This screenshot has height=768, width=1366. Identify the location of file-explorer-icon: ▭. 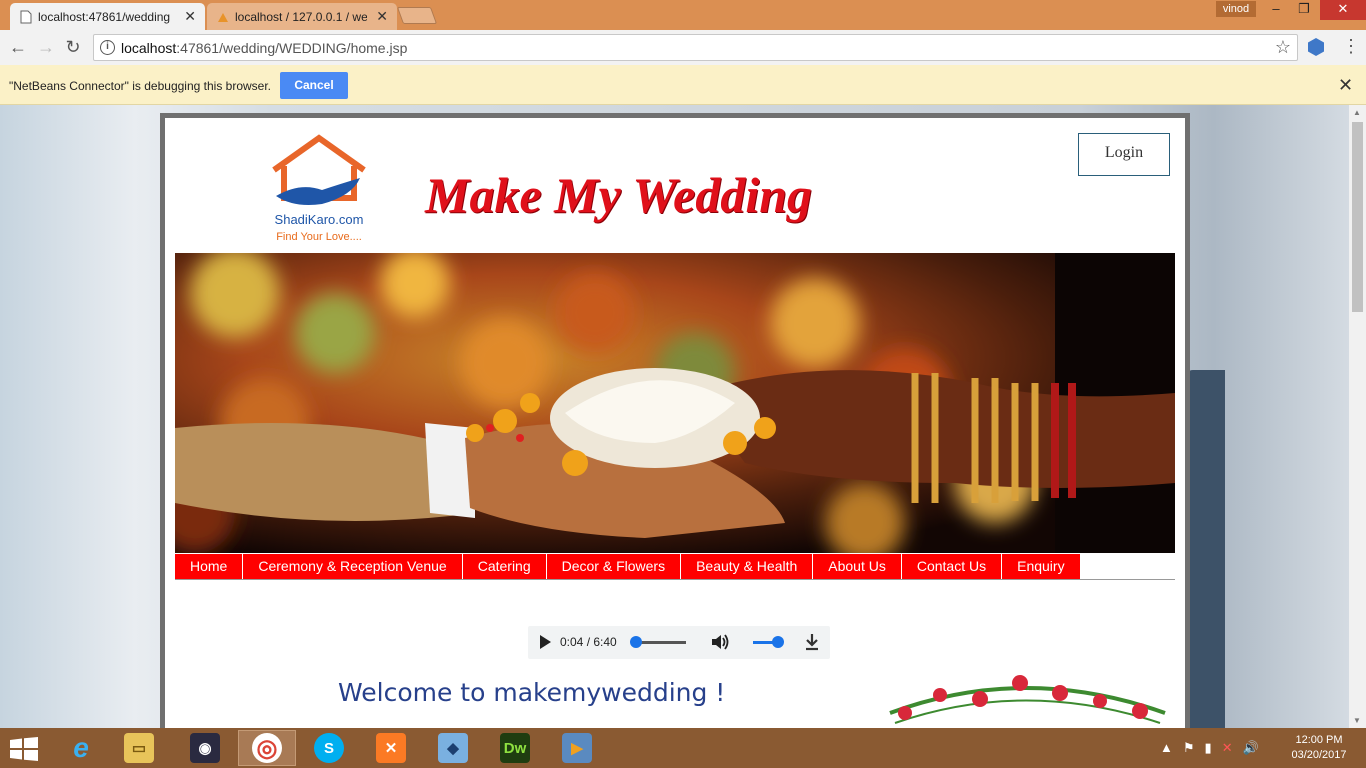
(139, 748).